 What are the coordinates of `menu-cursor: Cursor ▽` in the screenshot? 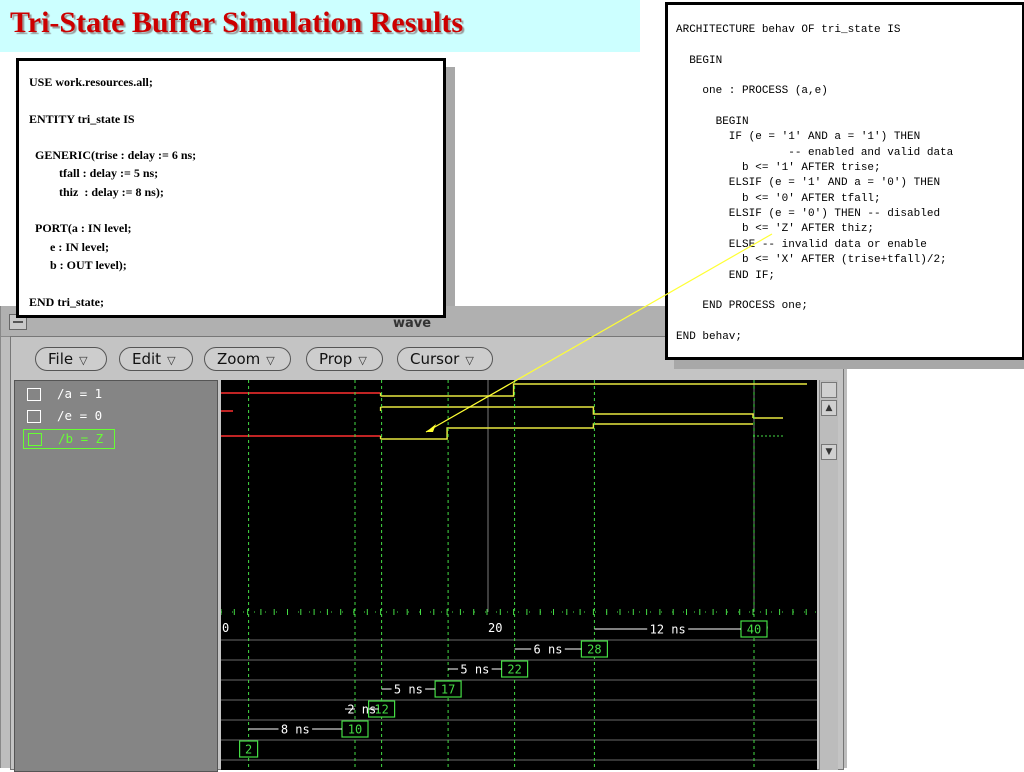 It's located at (445, 359).